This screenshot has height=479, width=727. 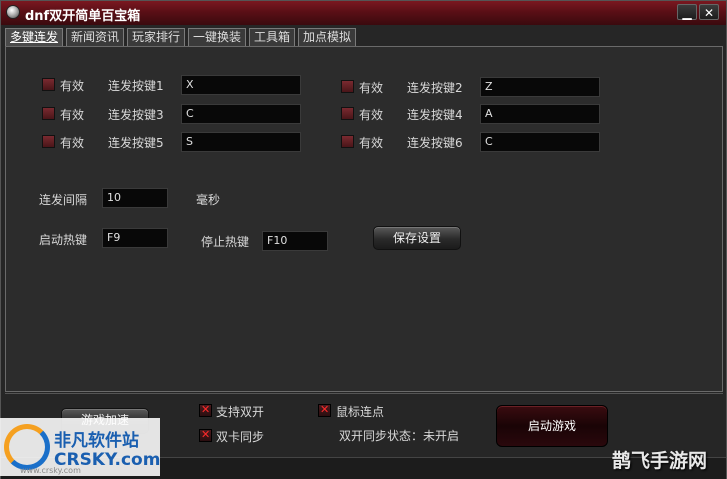 I want to click on key-4-label: 连发按键4, so click(x=435, y=115).